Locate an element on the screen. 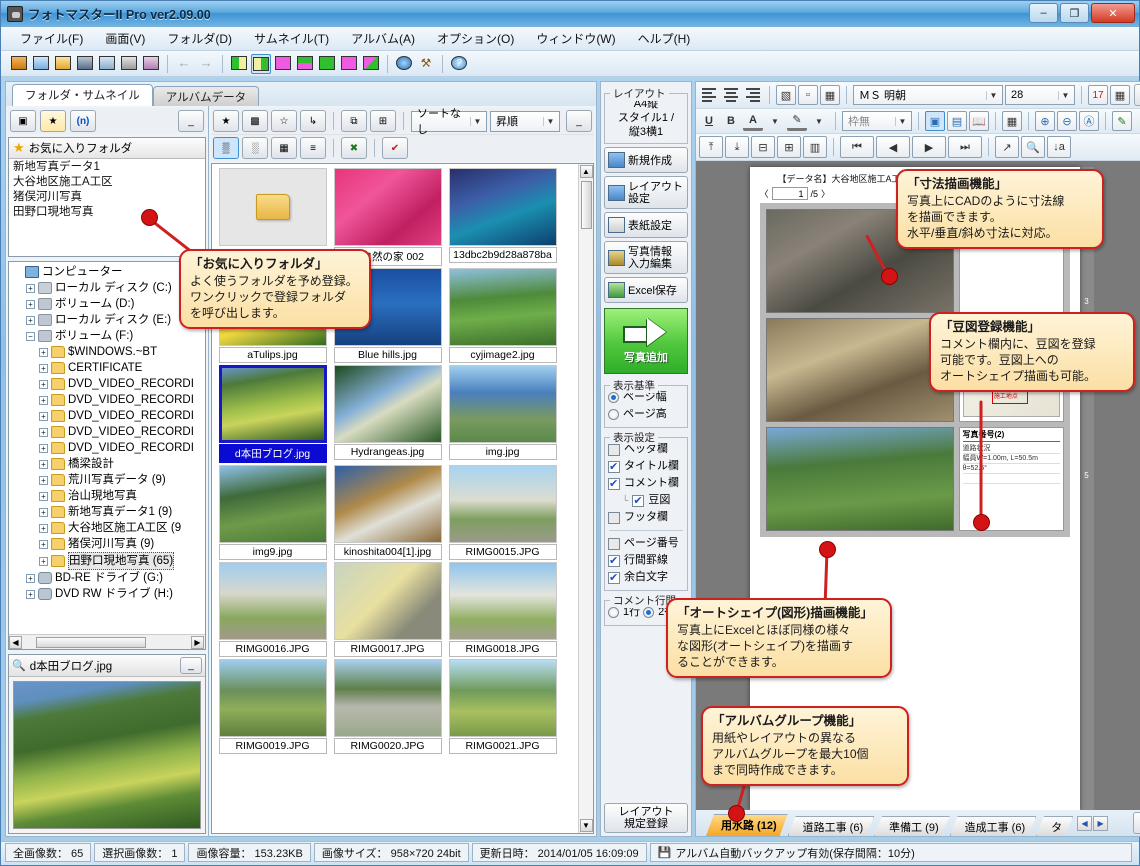 The width and height of the screenshot is (1140, 866). single-page-view: ▣ is located at coordinates (935, 121).